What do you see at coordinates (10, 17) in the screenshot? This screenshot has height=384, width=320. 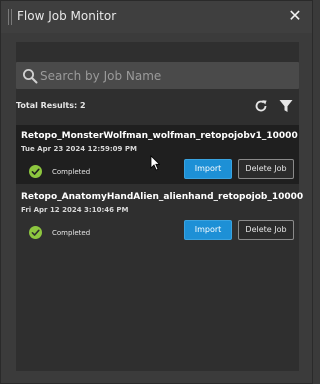 I see `drag-handle-icon` at bounding box center [10, 17].